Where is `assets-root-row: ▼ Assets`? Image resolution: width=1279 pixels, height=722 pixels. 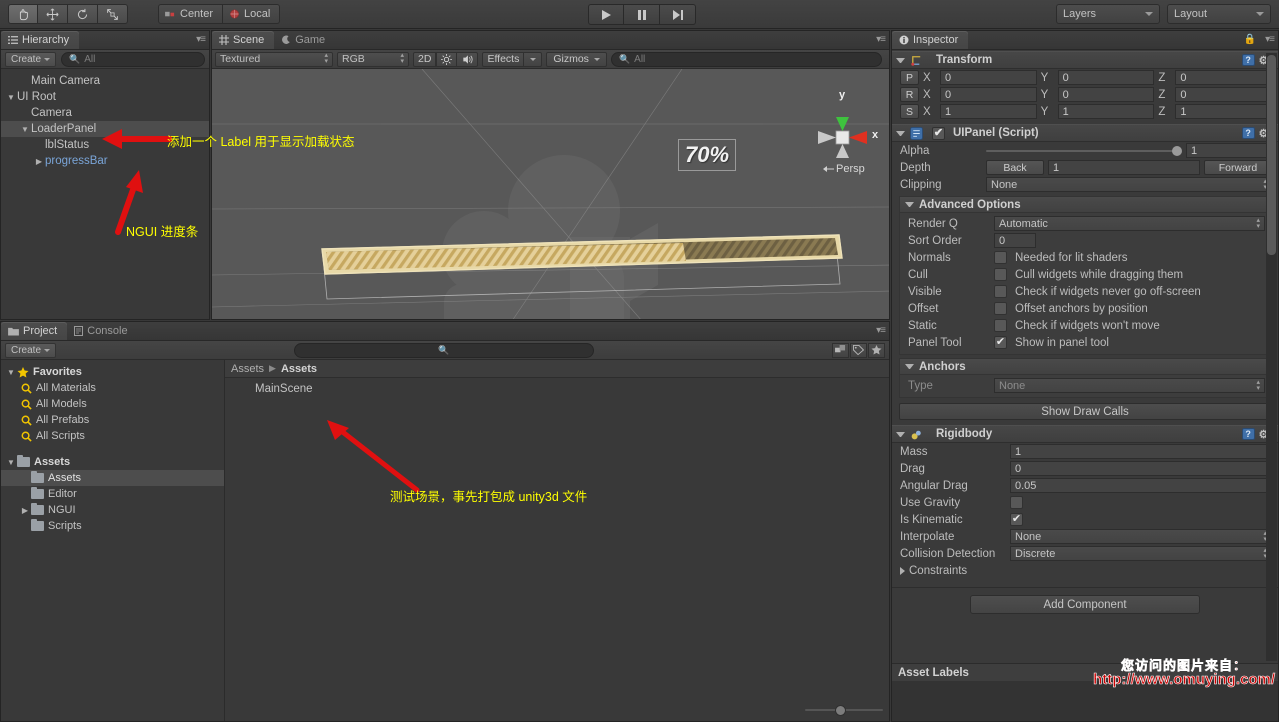 assets-root-row: ▼ Assets is located at coordinates (112, 462).